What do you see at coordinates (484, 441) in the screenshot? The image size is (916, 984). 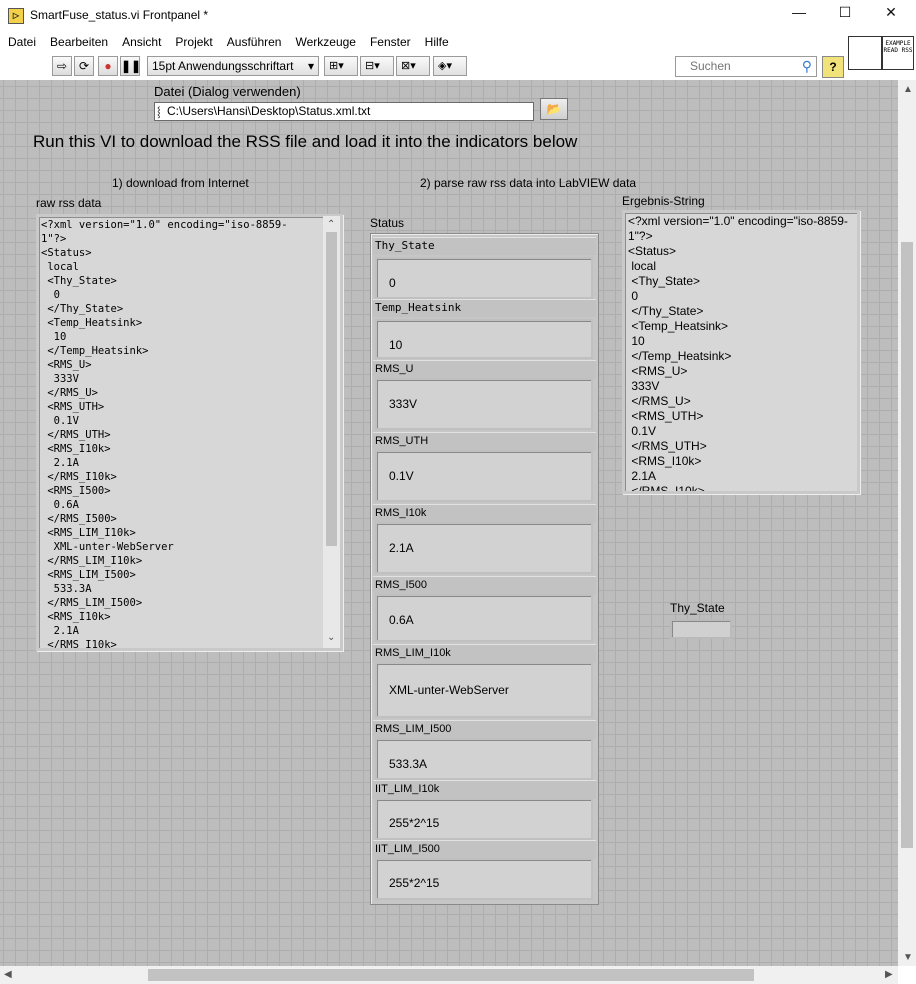 I see `status-item-label: RMS_UTH` at bounding box center [484, 441].